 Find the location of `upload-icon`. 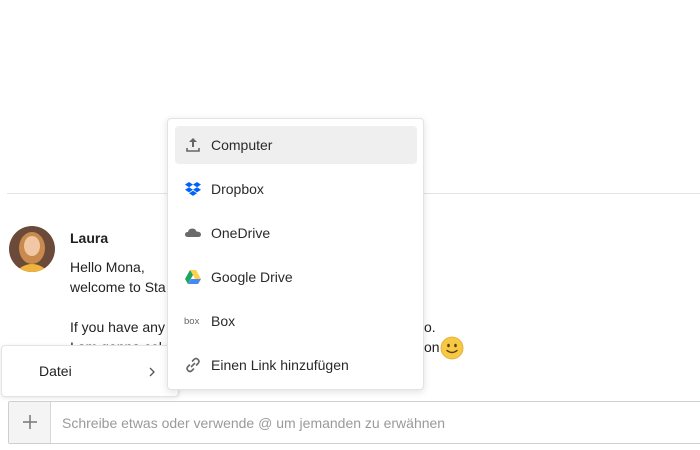

upload-icon is located at coordinates (193, 145).